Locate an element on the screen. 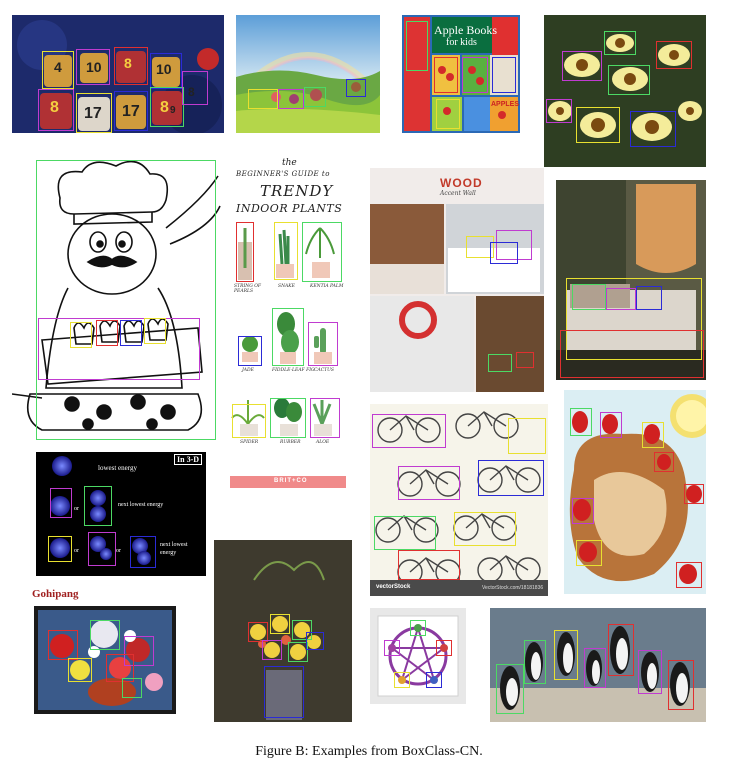 This screenshot has height=773, width=738. energy-next-lowest-label: next lowest energy is located at coordinates (141, 505).